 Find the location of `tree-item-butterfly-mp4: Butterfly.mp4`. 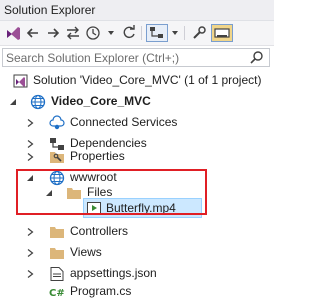

tree-item-butterfly-mp4: Butterfly.mp4 is located at coordinates (142, 208).